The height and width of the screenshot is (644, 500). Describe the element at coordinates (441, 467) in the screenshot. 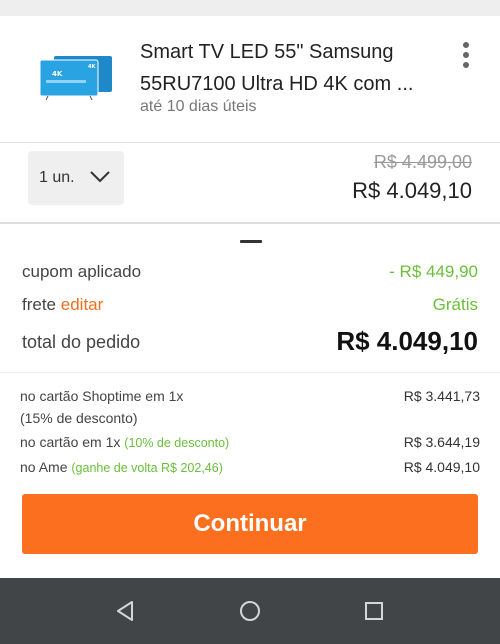

I see `payment-option-value: R$ 4.049,10` at that location.